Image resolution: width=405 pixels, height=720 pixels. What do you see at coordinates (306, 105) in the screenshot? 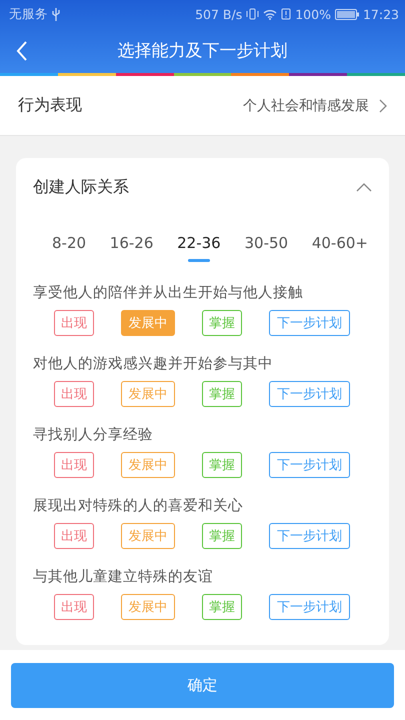
I see `category-value: 个人社会和情感发展` at bounding box center [306, 105].